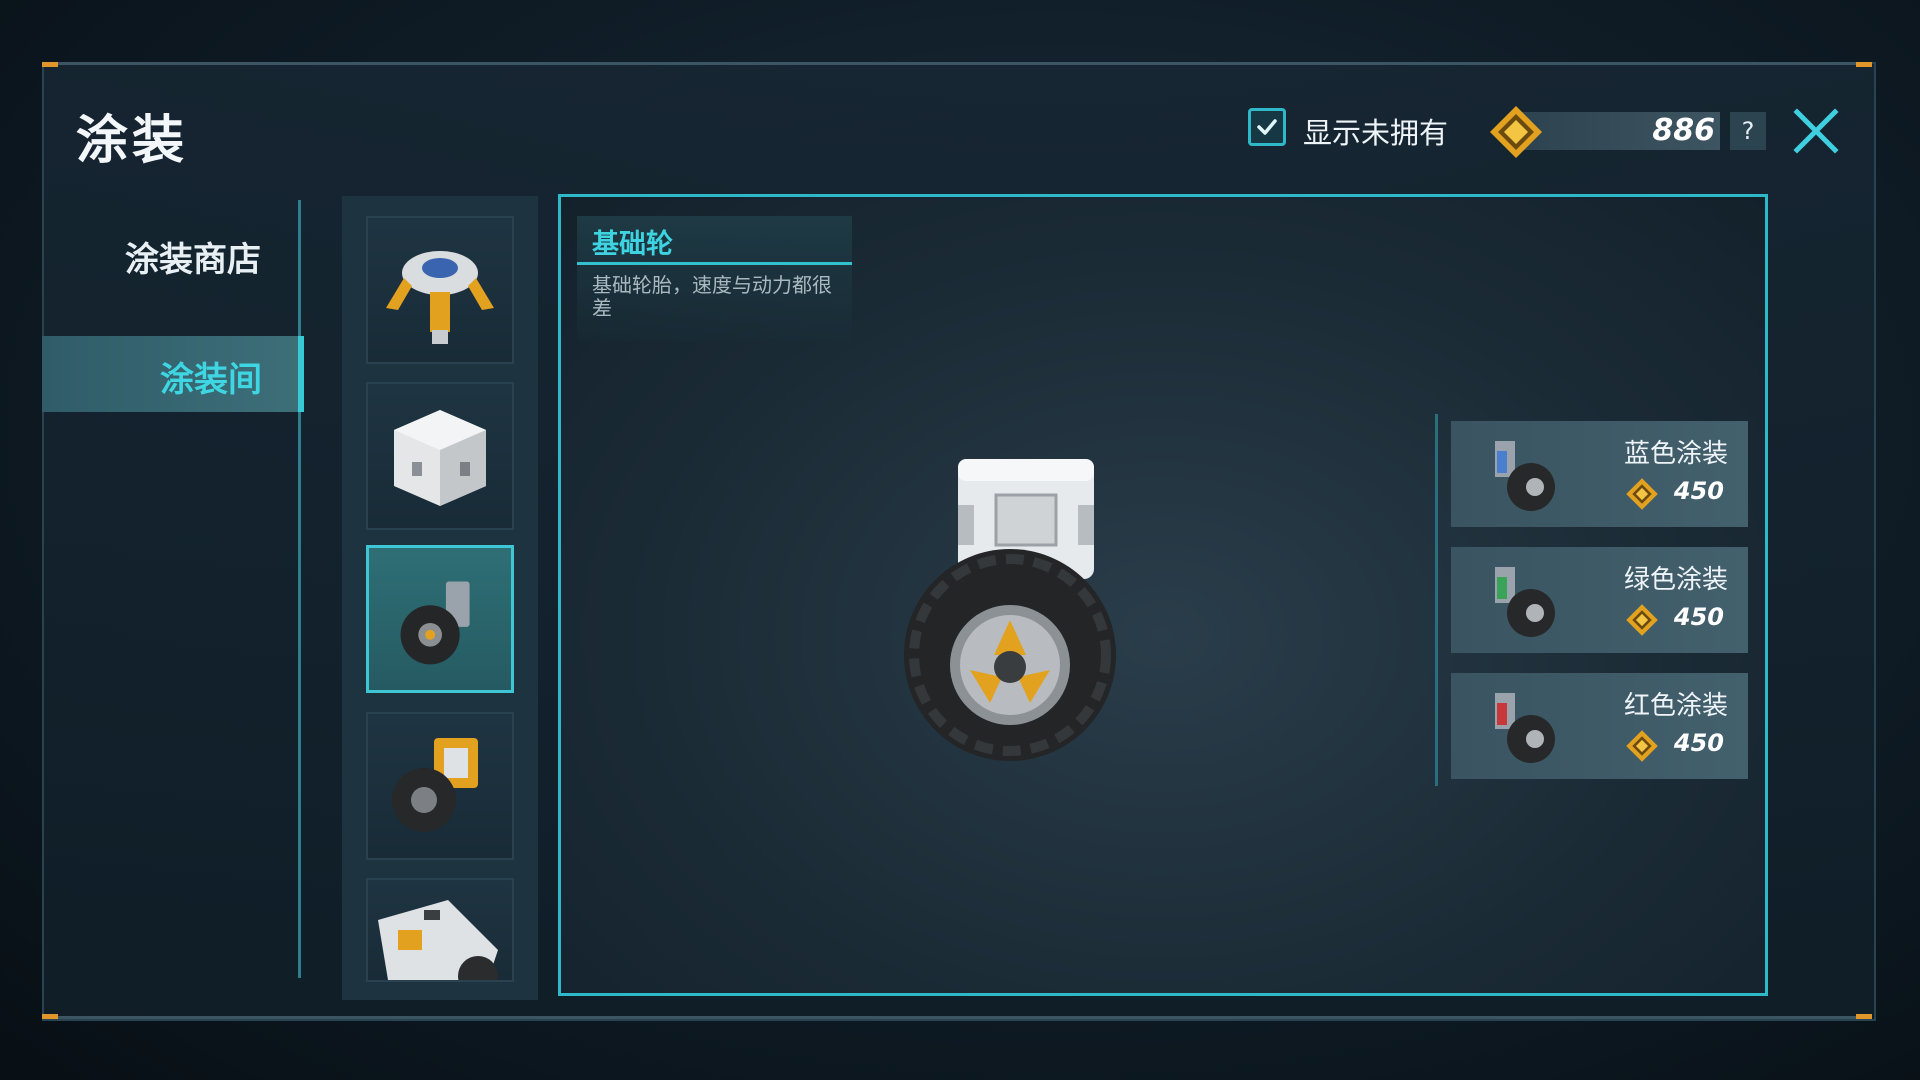 Image resolution: width=1920 pixels, height=1080 pixels. What do you see at coordinates (1675, 580) in the screenshot?
I see `skin-name: 绿色涂装` at bounding box center [1675, 580].